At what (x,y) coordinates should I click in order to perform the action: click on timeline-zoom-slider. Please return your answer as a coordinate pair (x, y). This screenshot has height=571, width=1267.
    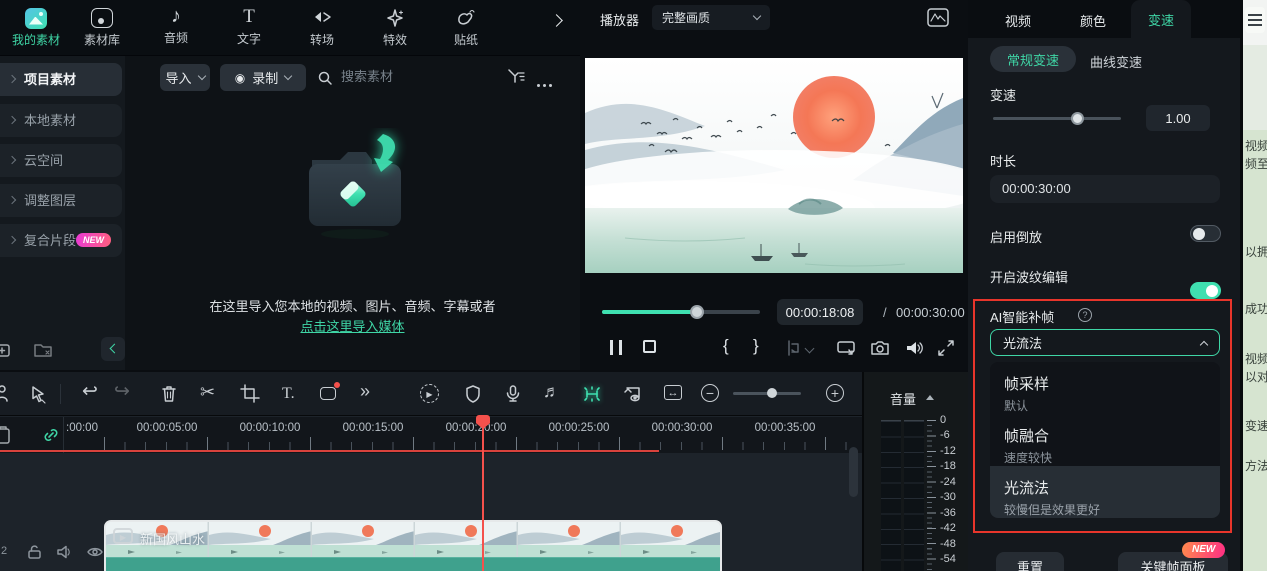
    Looking at the image, I should click on (767, 393).